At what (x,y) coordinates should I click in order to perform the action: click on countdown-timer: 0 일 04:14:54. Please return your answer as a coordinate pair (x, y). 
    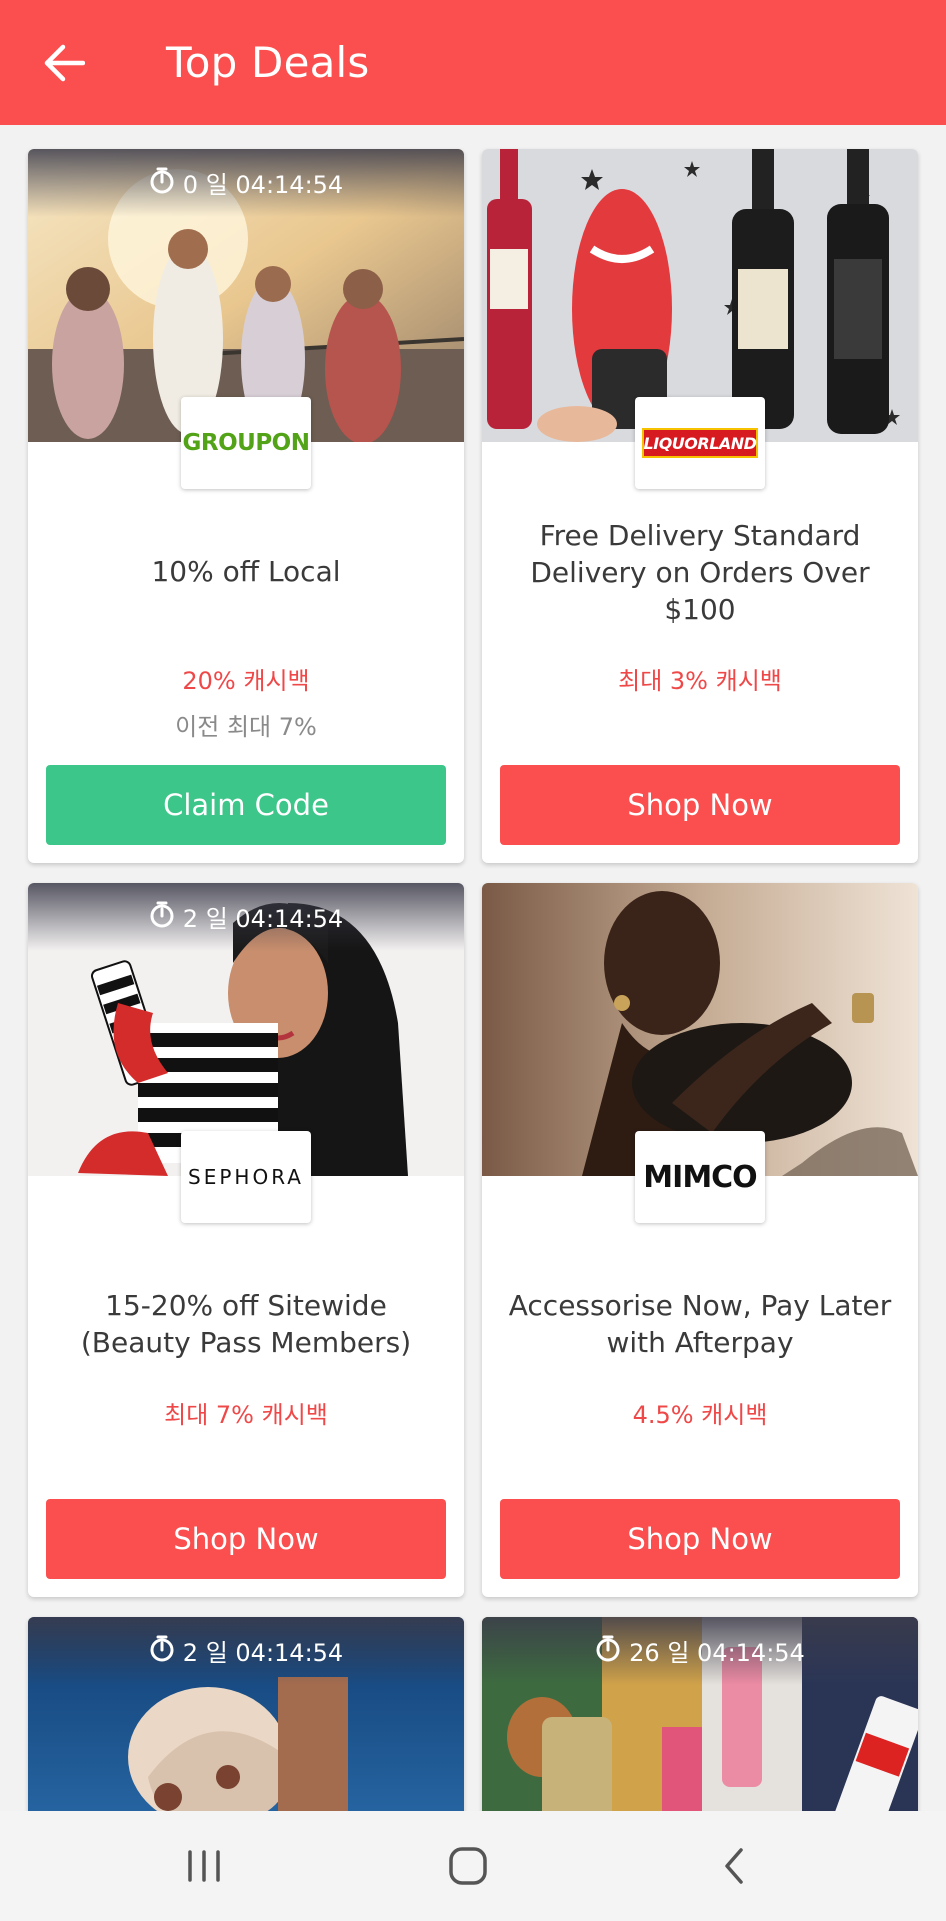
    Looking at the image, I should click on (246, 183).